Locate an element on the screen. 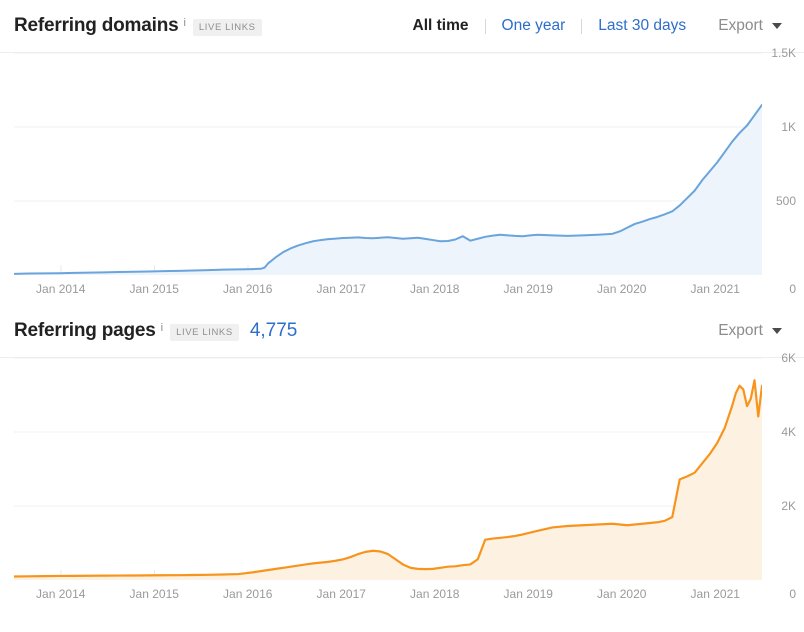 Image resolution: width=804 pixels, height=632 pixels. date-range-tabs: All time One year Last 30 days is located at coordinates (550, 26).